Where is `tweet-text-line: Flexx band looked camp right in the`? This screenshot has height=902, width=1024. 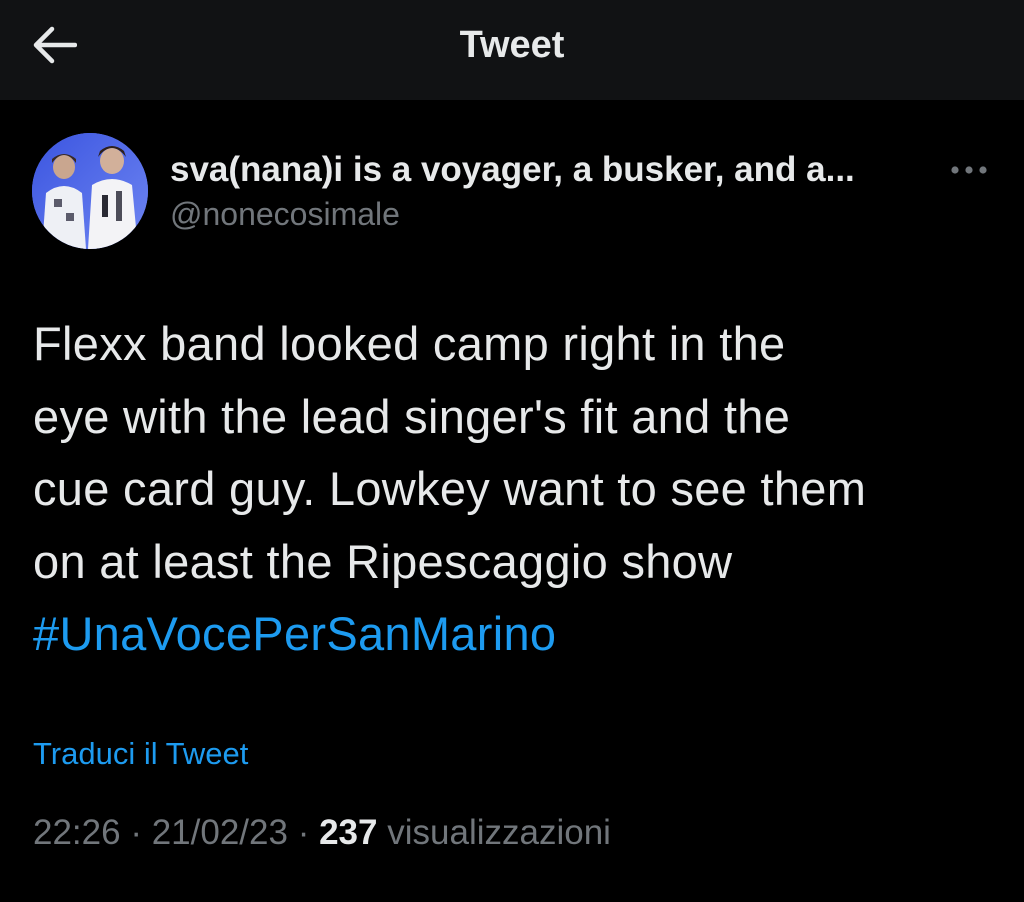
tweet-text-line: Flexx band looked camp right in the is located at coordinates (409, 343).